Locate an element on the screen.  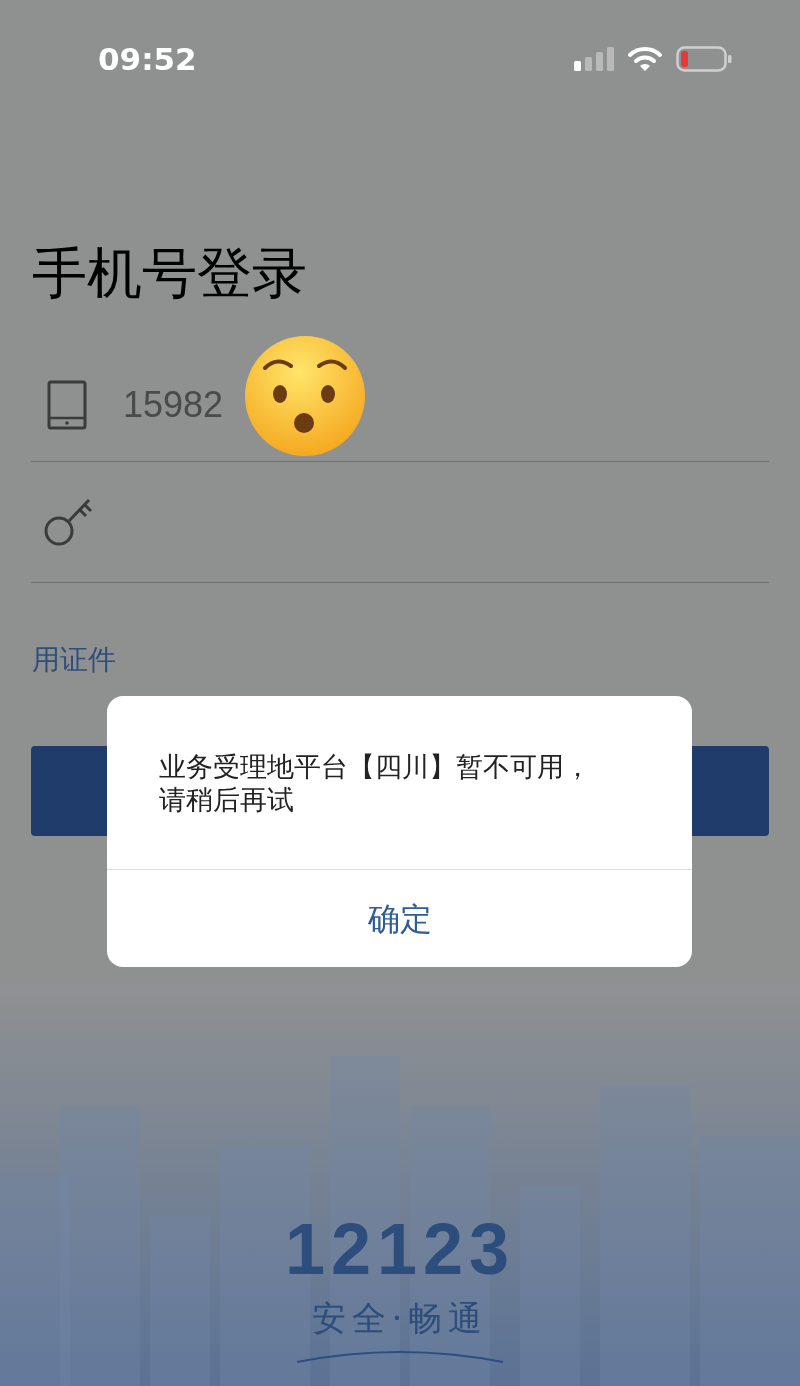
battery-icon is located at coordinates (704, 59).